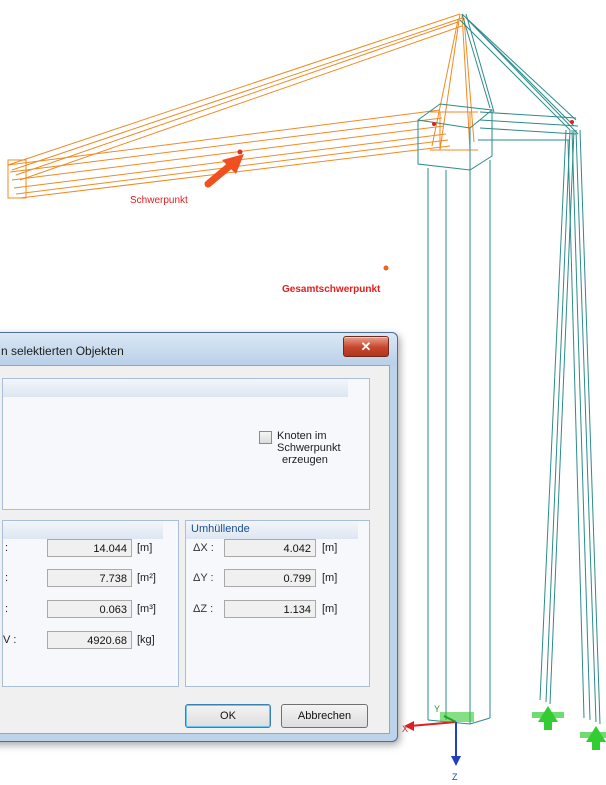 Image resolution: width=606 pixels, height=785 pixels. Describe the element at coordinates (228, 716) in the screenshot. I see `ok-button: OK` at that location.